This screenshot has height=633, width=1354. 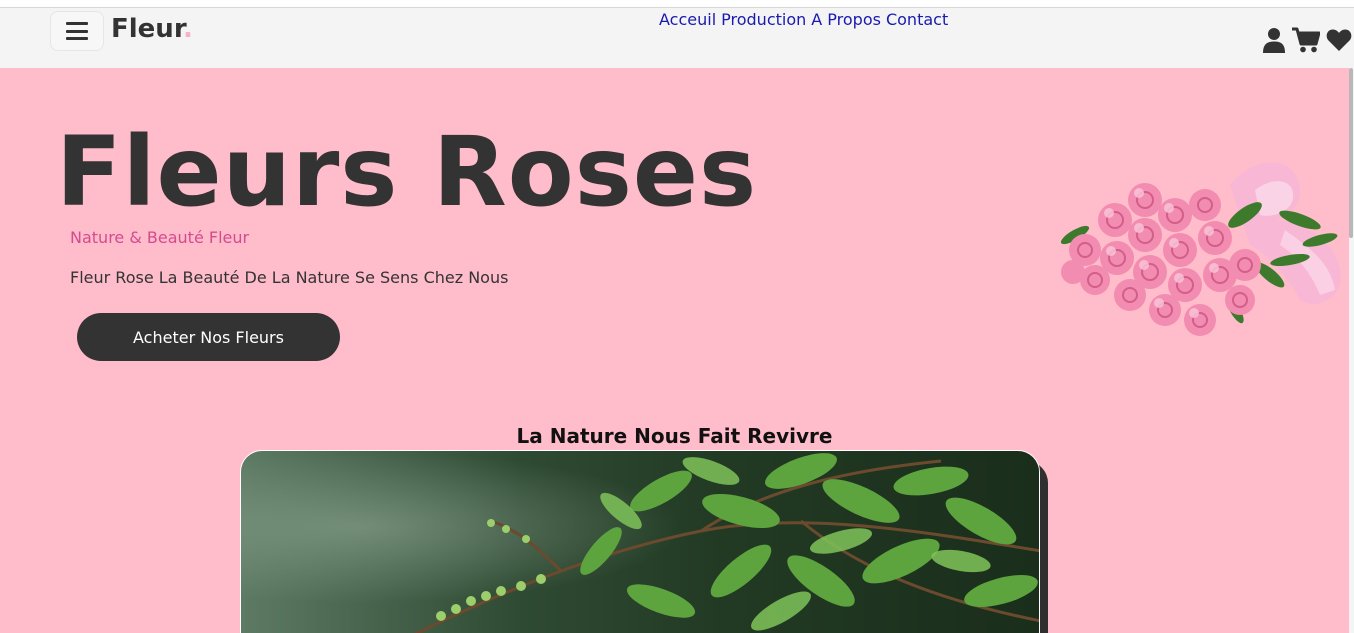 What do you see at coordinates (763, 19) in the screenshot?
I see `nav-link-production: Production` at bounding box center [763, 19].